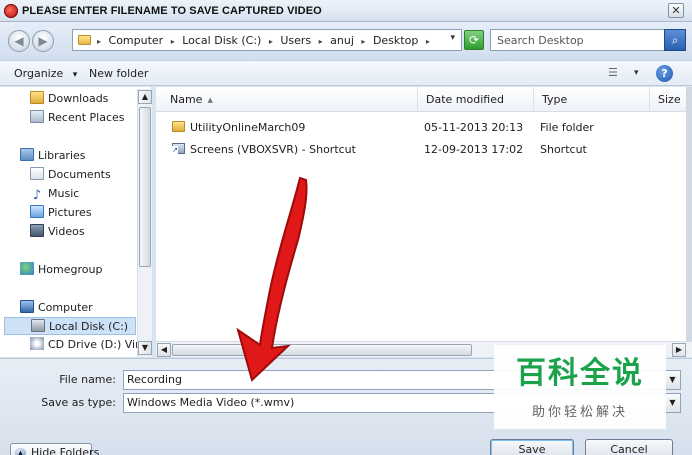 The width and height of the screenshot is (692, 455). What do you see at coordinates (679, 350) in the screenshot?
I see `scroll-right-button: ▶` at bounding box center [679, 350].